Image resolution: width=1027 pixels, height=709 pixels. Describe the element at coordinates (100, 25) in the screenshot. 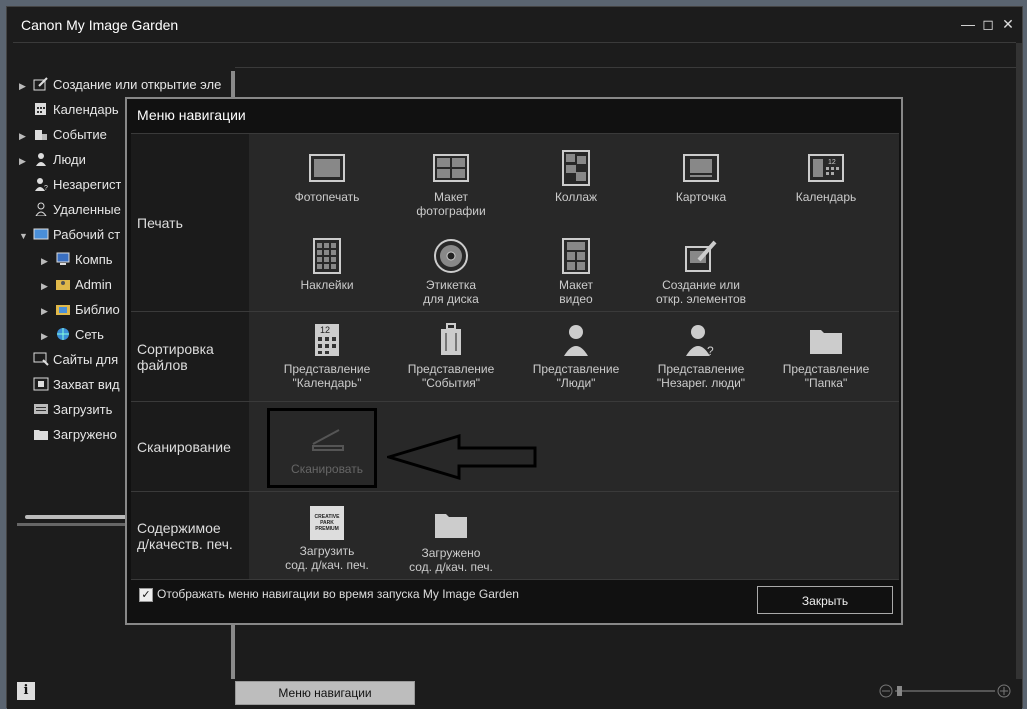

I see `window-title: Canon My Image Garden` at that location.